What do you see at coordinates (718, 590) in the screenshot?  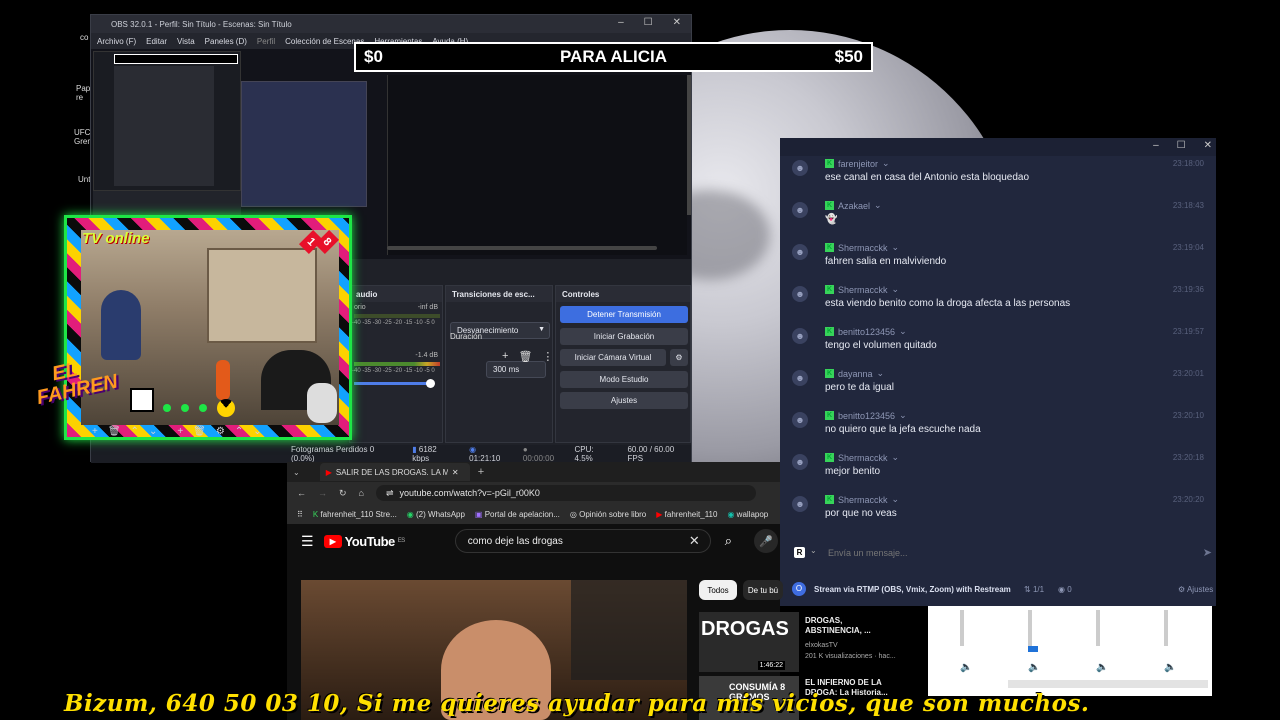 I see `chip-all: Todos` at bounding box center [718, 590].